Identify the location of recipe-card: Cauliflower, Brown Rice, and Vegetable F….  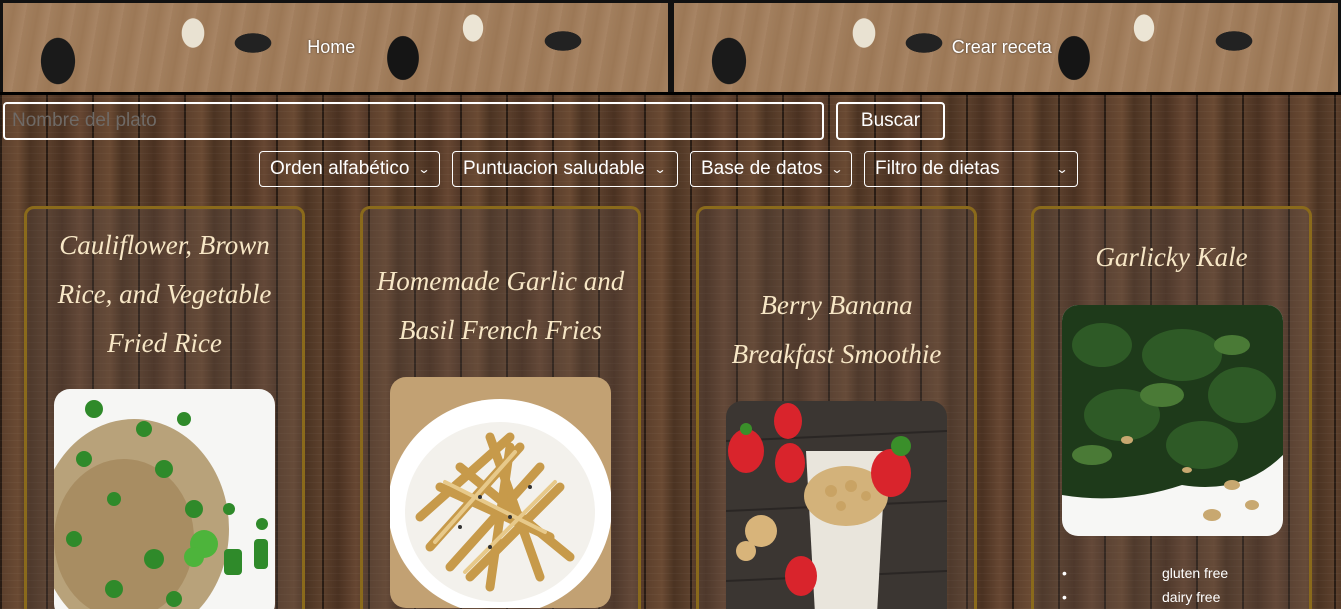
(164, 407).